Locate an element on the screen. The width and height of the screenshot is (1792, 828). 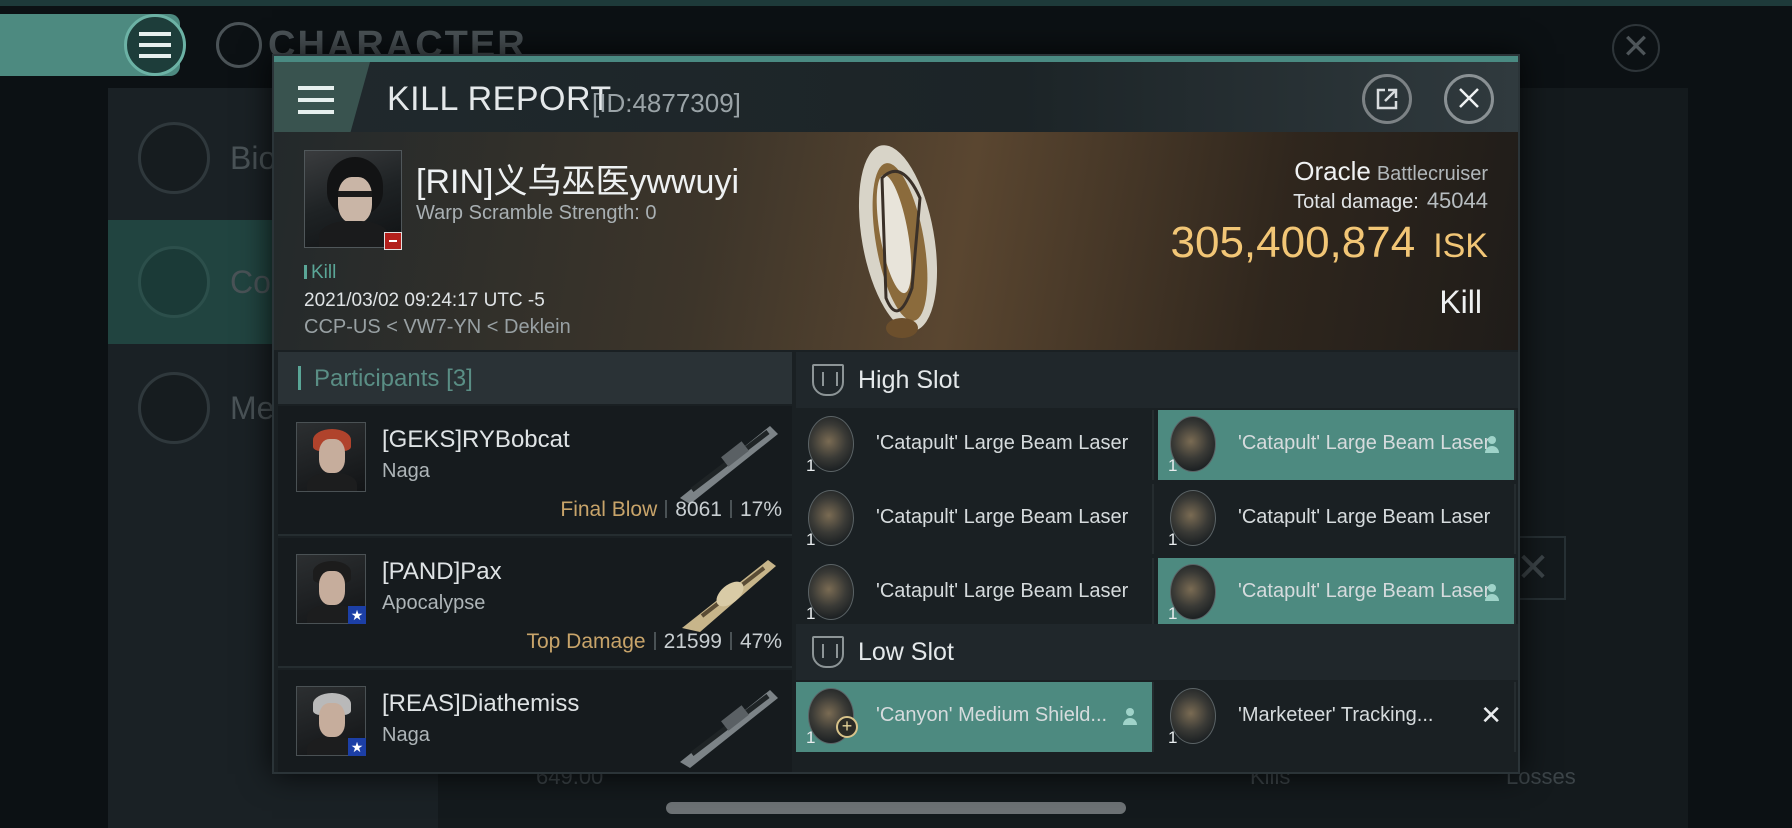
participant-ship: Apocalypse is located at coordinates (434, 603).